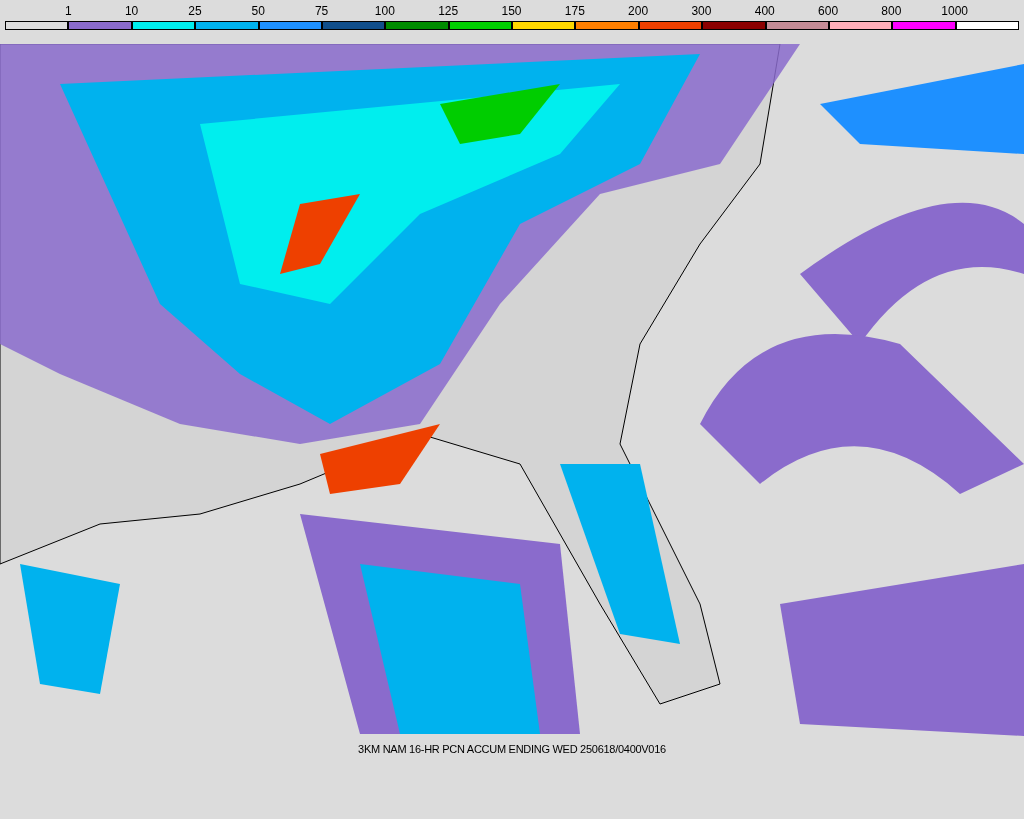 The width and height of the screenshot is (1024, 819). What do you see at coordinates (638, 11) in the screenshot?
I see `legend-label: 200` at bounding box center [638, 11].